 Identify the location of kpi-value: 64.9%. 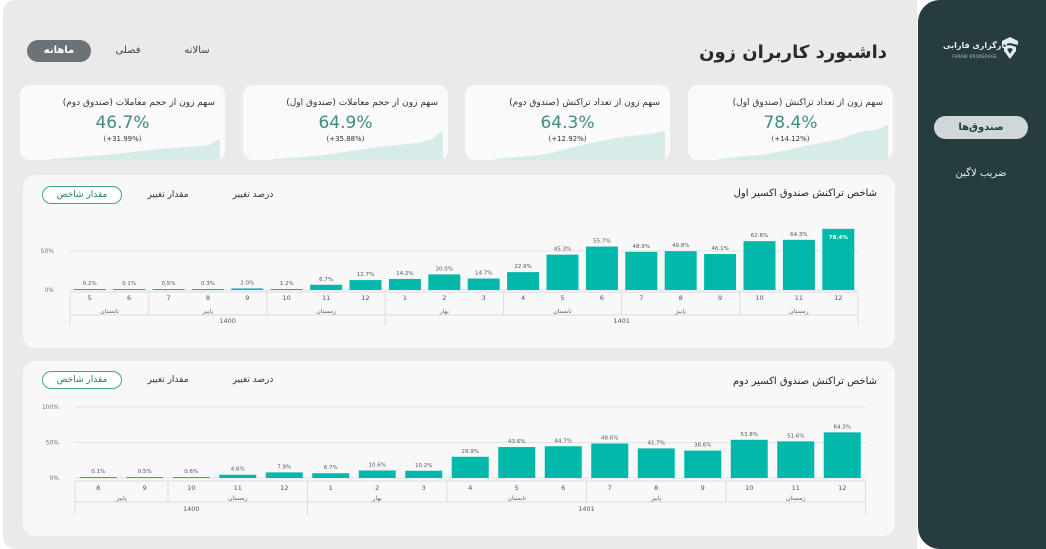
(345, 123).